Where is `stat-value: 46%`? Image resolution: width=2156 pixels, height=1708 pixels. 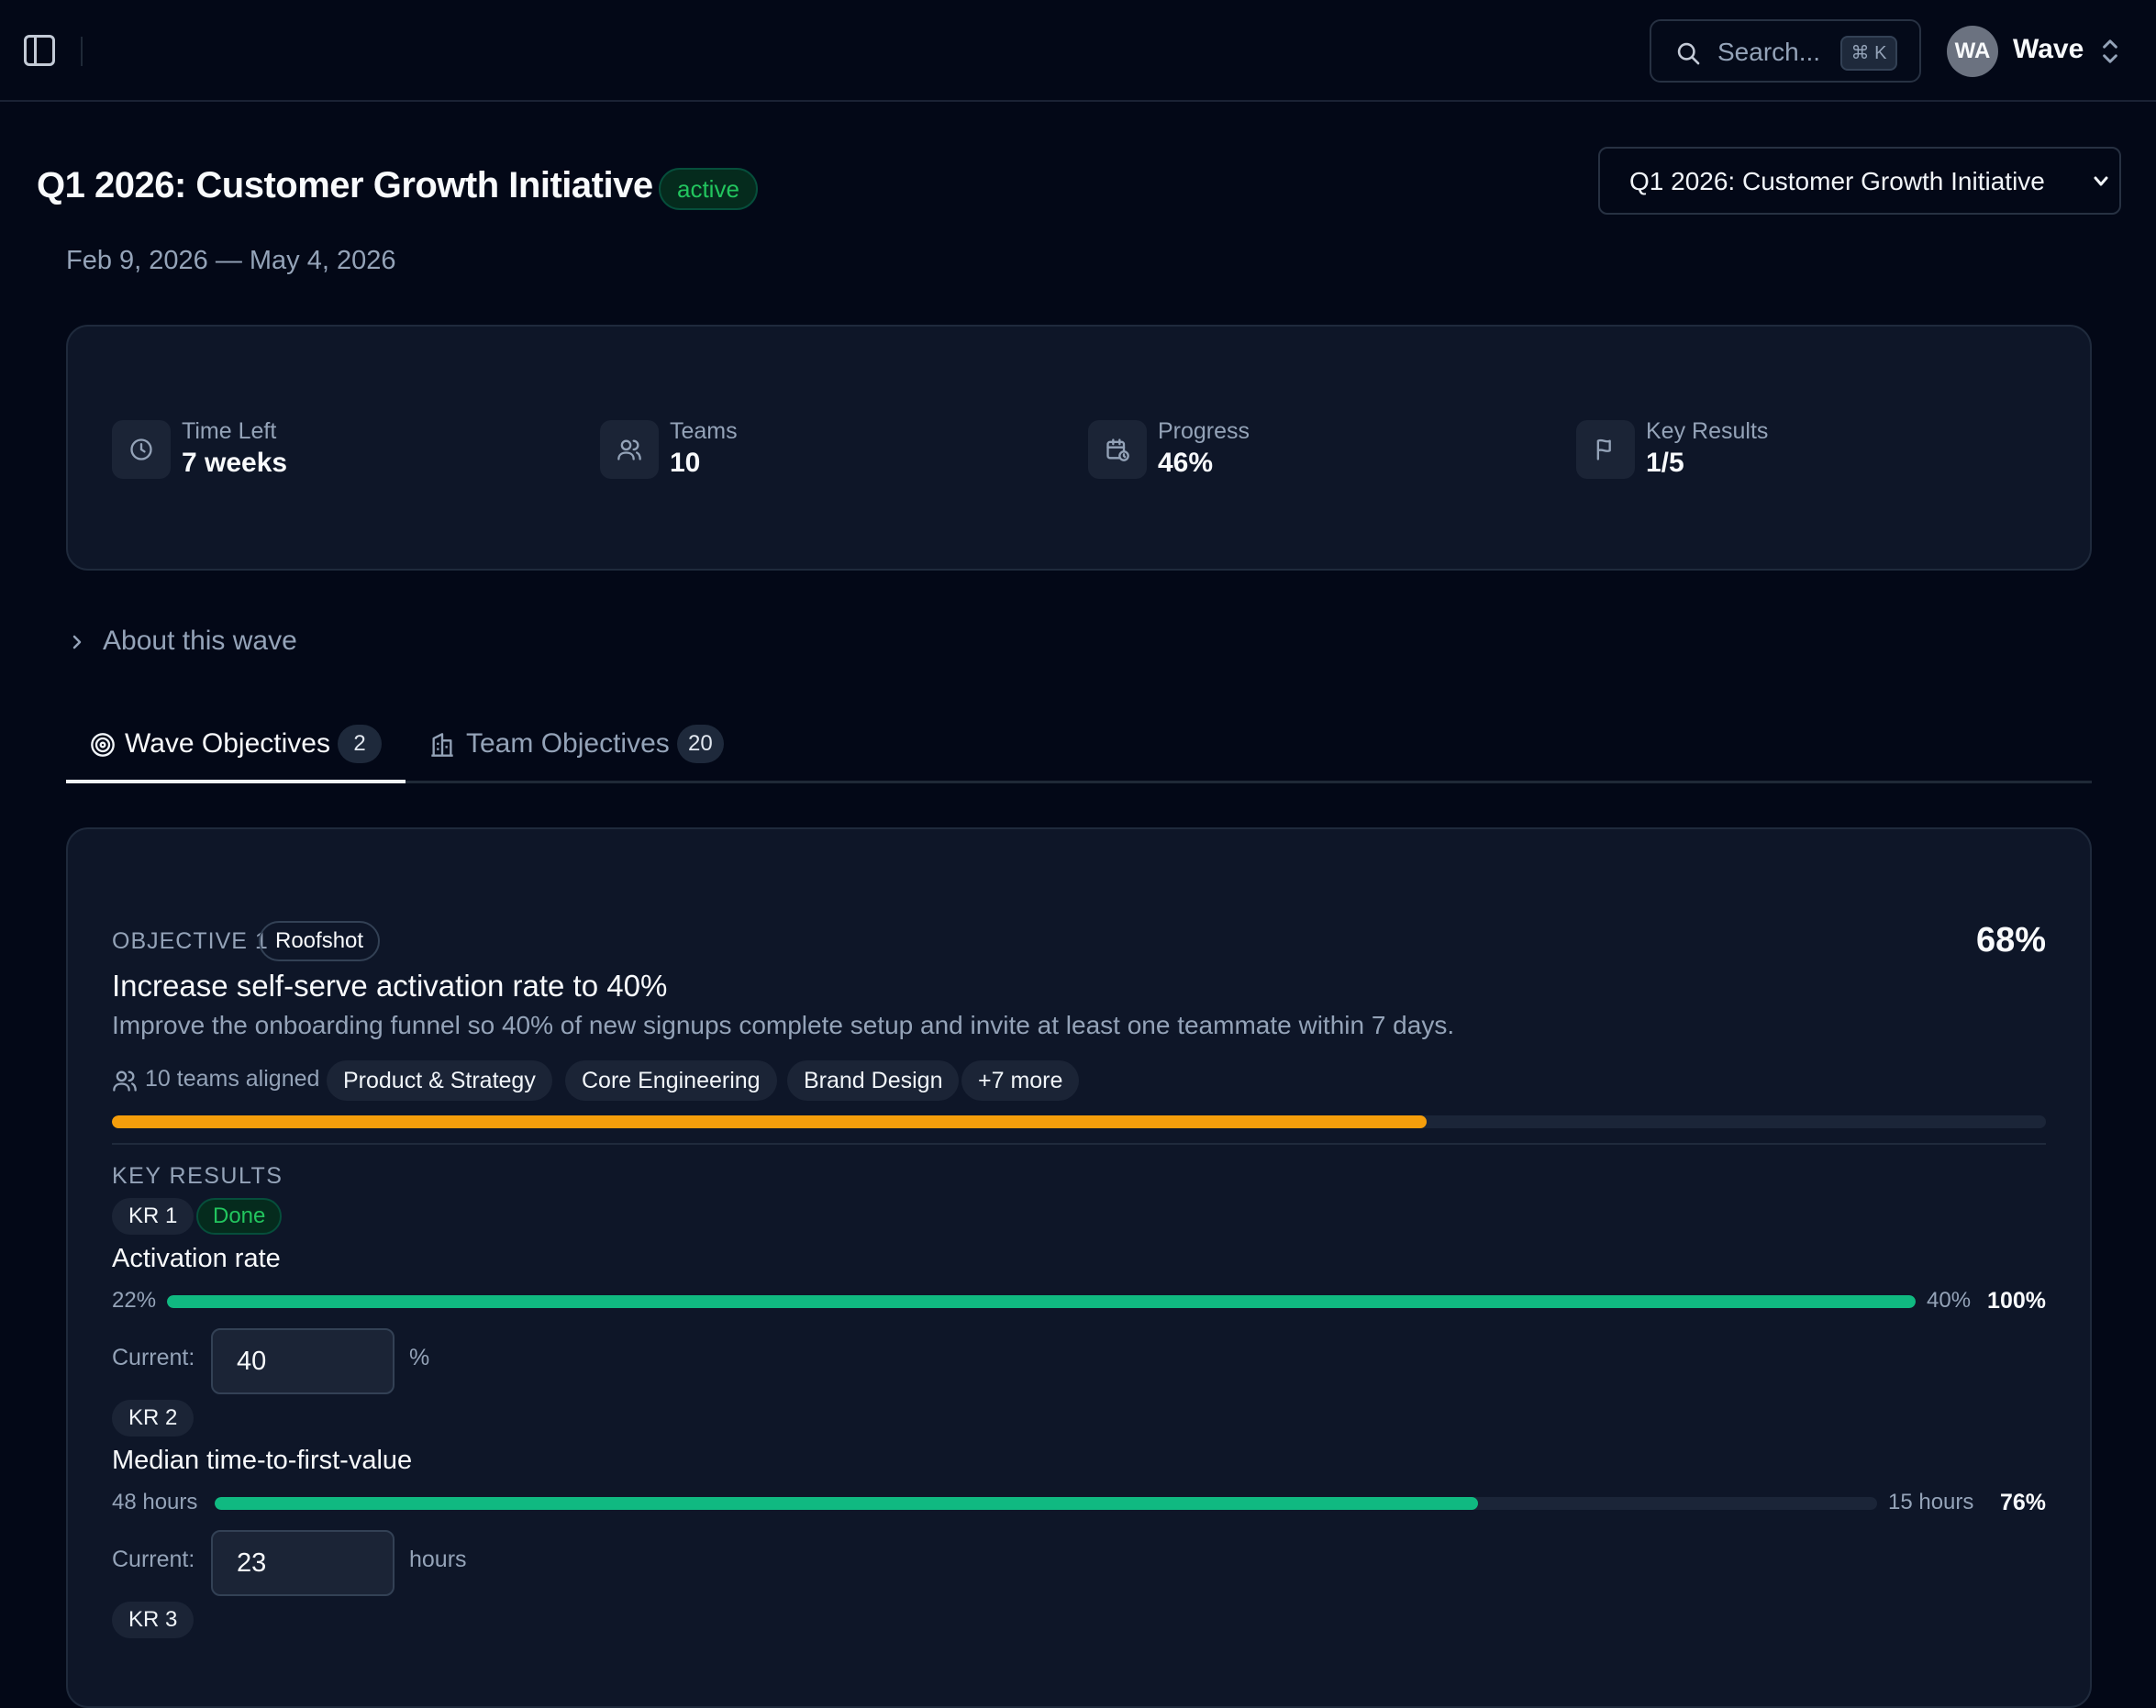
stat-value: 46% is located at coordinates (1186, 463).